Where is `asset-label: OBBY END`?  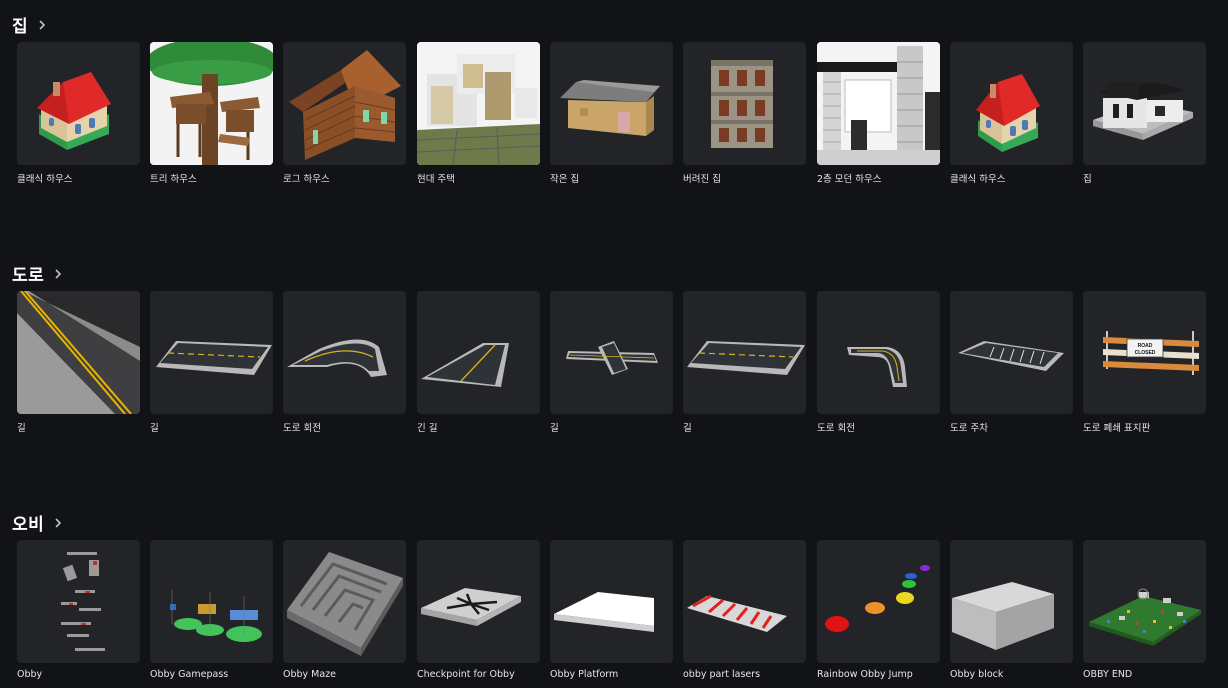
asset-label: OBBY END is located at coordinates (1108, 674).